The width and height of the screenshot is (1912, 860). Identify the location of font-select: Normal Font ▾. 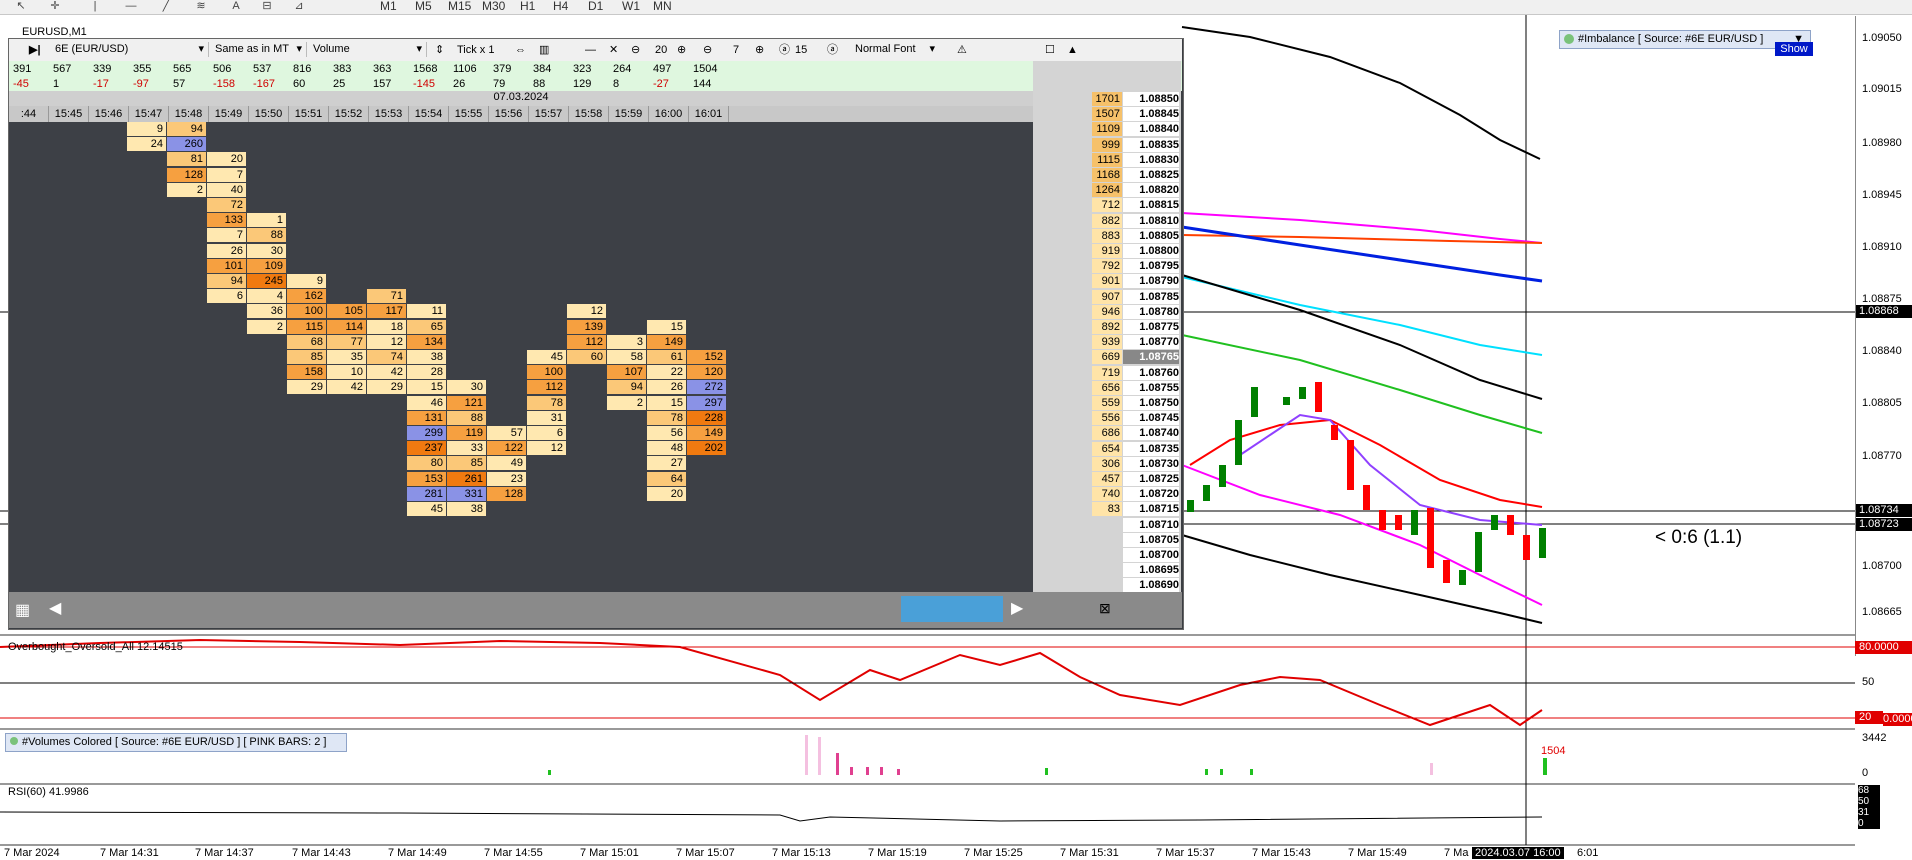
(895, 49).